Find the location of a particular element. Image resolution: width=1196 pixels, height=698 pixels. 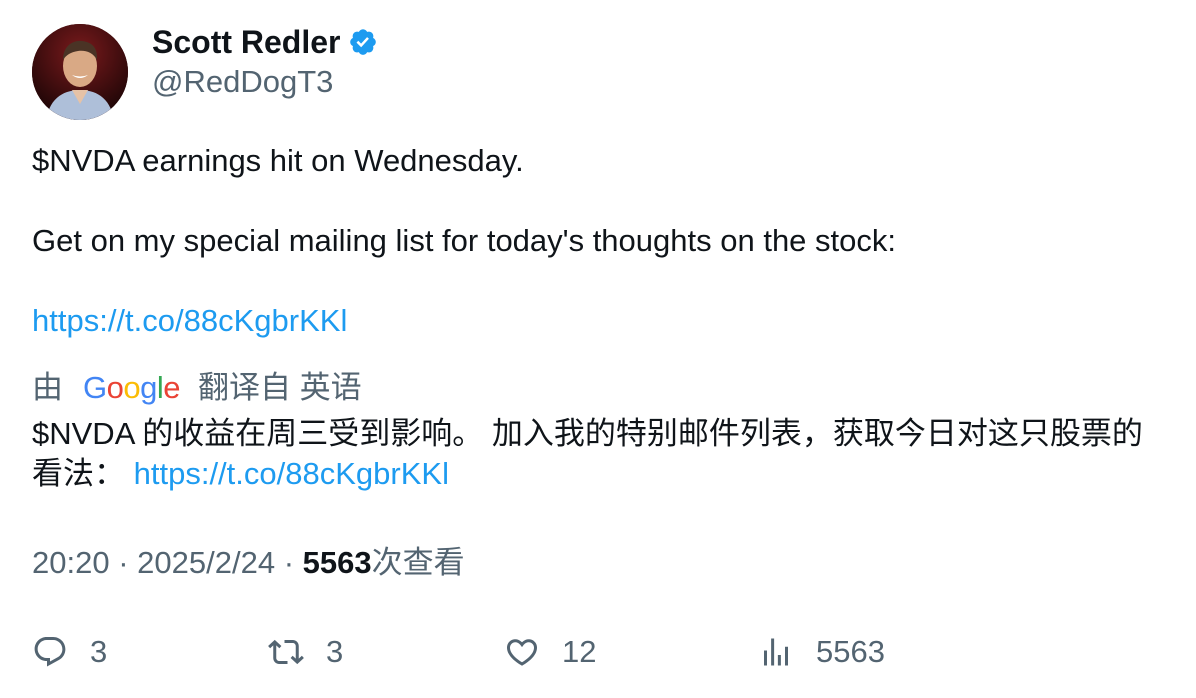

views-button: 5563 is located at coordinates (821, 652).